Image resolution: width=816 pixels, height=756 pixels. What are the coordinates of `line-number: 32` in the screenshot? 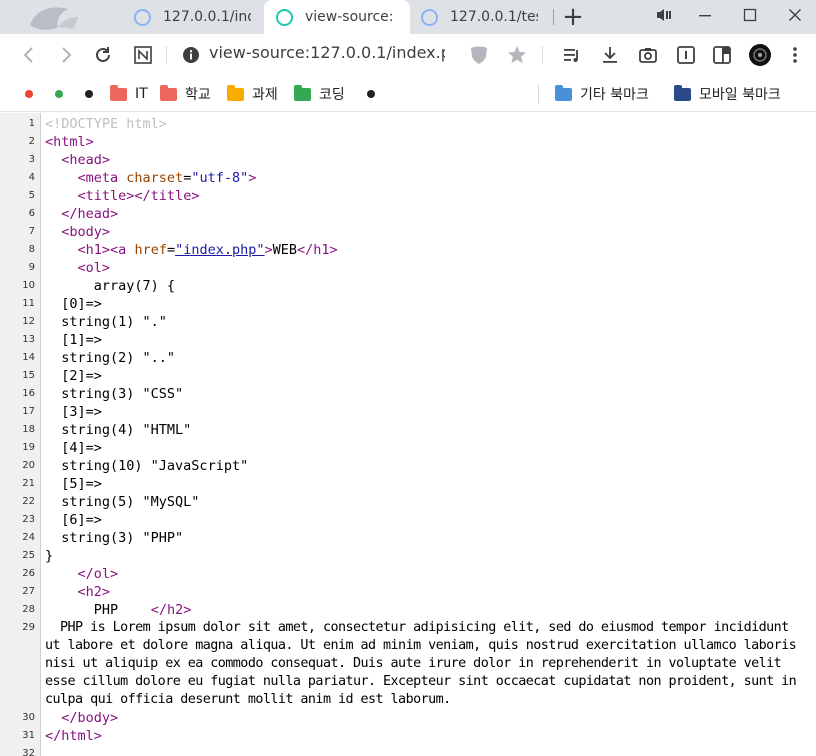 It's located at (28, 752).